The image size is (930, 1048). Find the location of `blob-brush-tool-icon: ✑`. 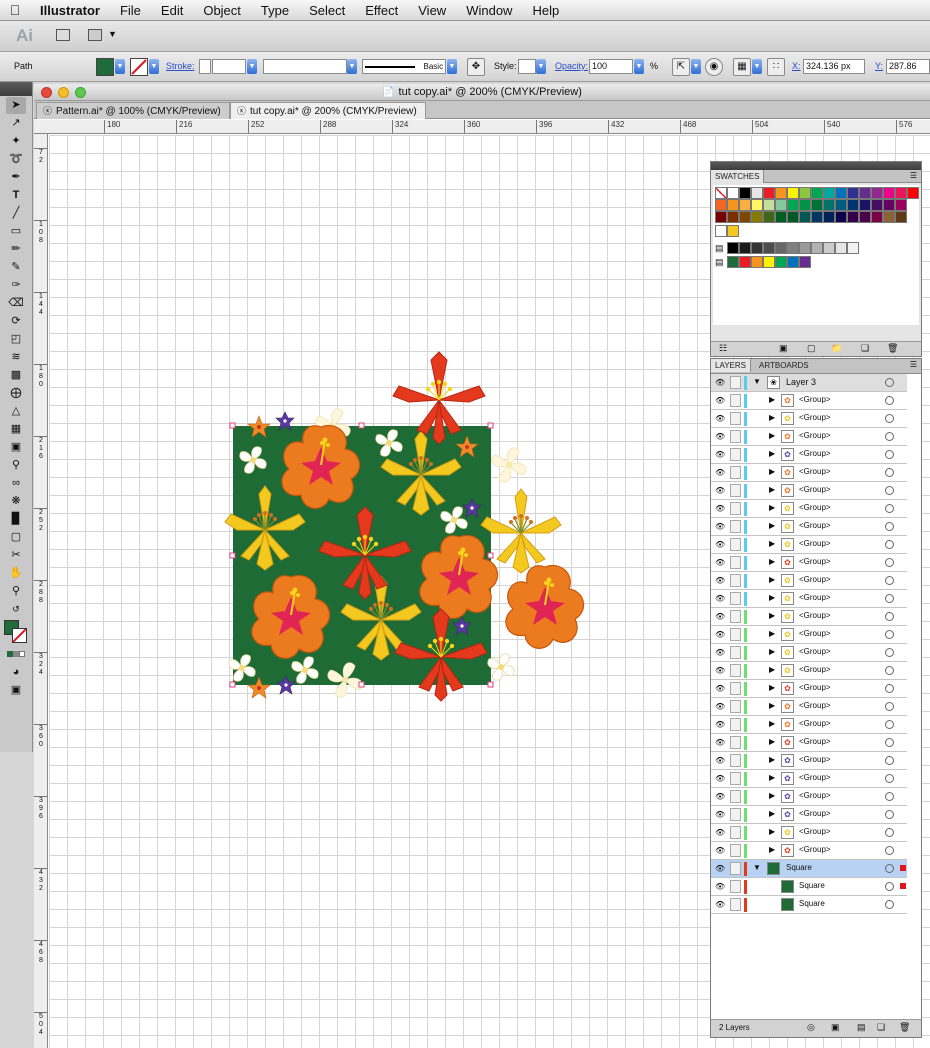

blob-brush-tool-icon: ✑ is located at coordinates (16, 285).